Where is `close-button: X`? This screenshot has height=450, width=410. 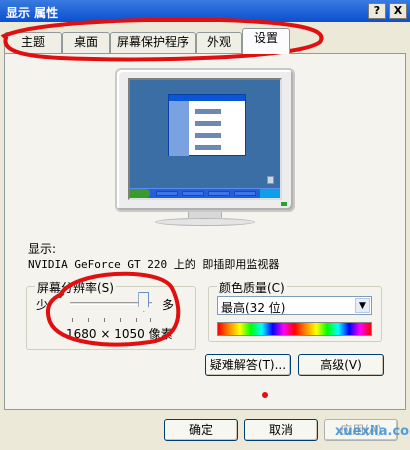
close-button: X is located at coordinates (398, 11).